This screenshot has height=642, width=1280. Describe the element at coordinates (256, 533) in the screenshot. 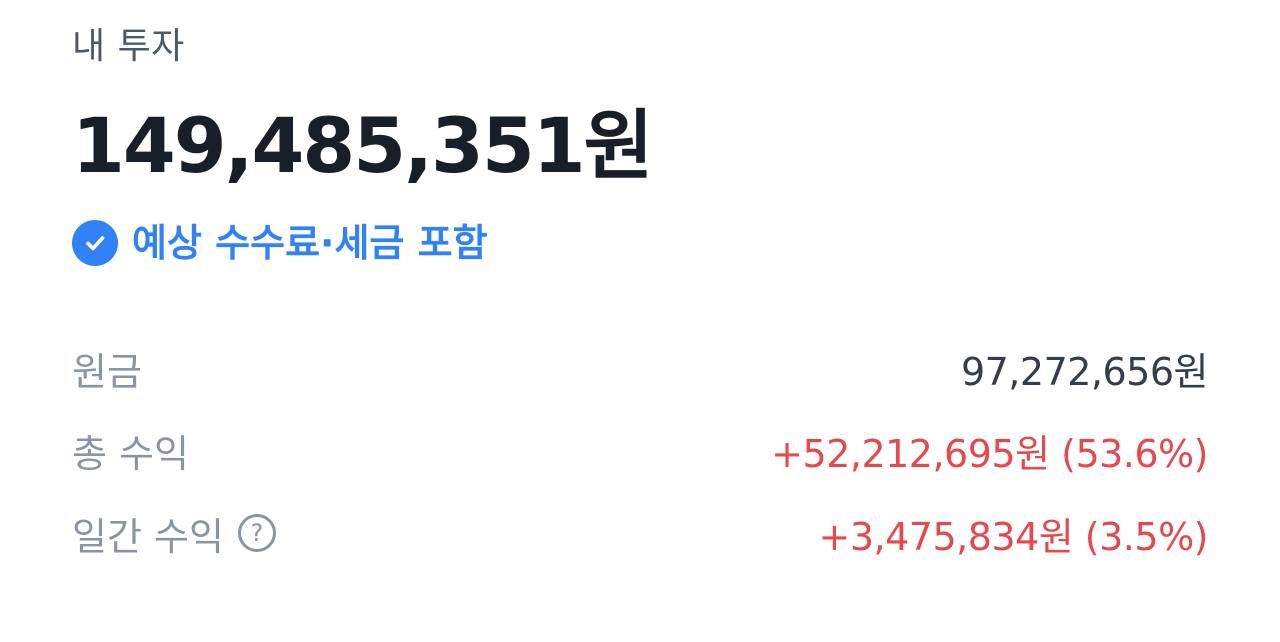

I see `question-circle-icon: ?` at that location.